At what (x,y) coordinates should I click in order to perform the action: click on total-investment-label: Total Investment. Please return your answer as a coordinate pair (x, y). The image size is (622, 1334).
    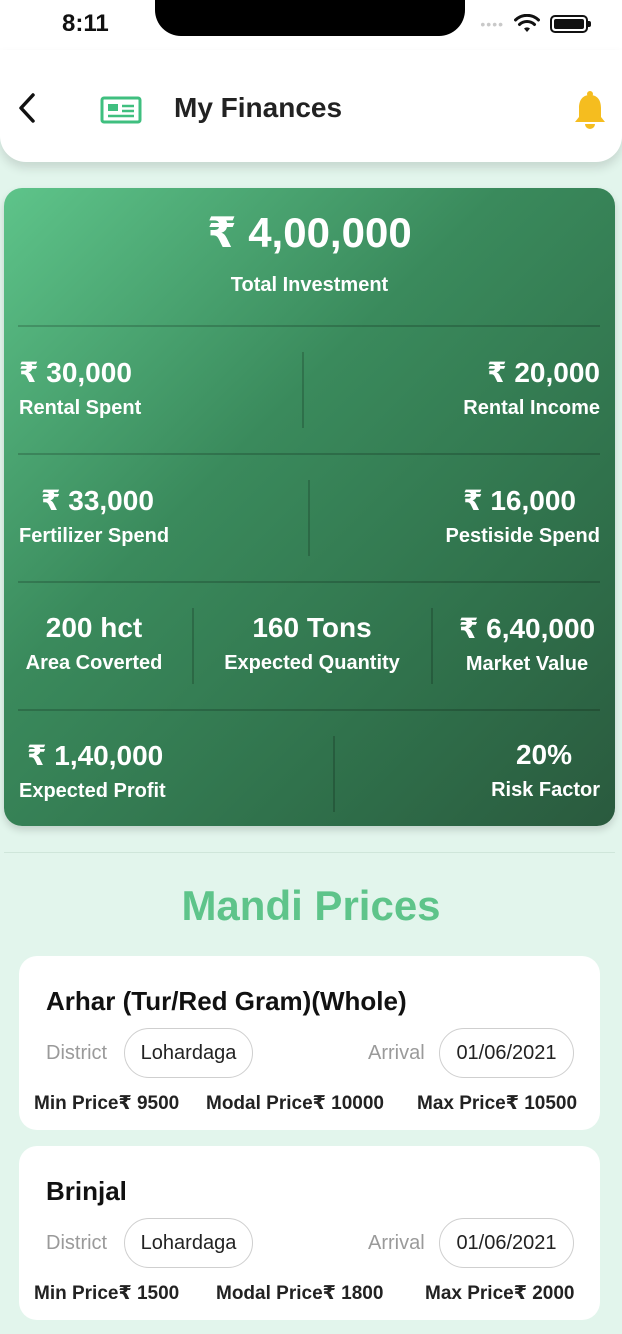
    Looking at the image, I should click on (309, 285).